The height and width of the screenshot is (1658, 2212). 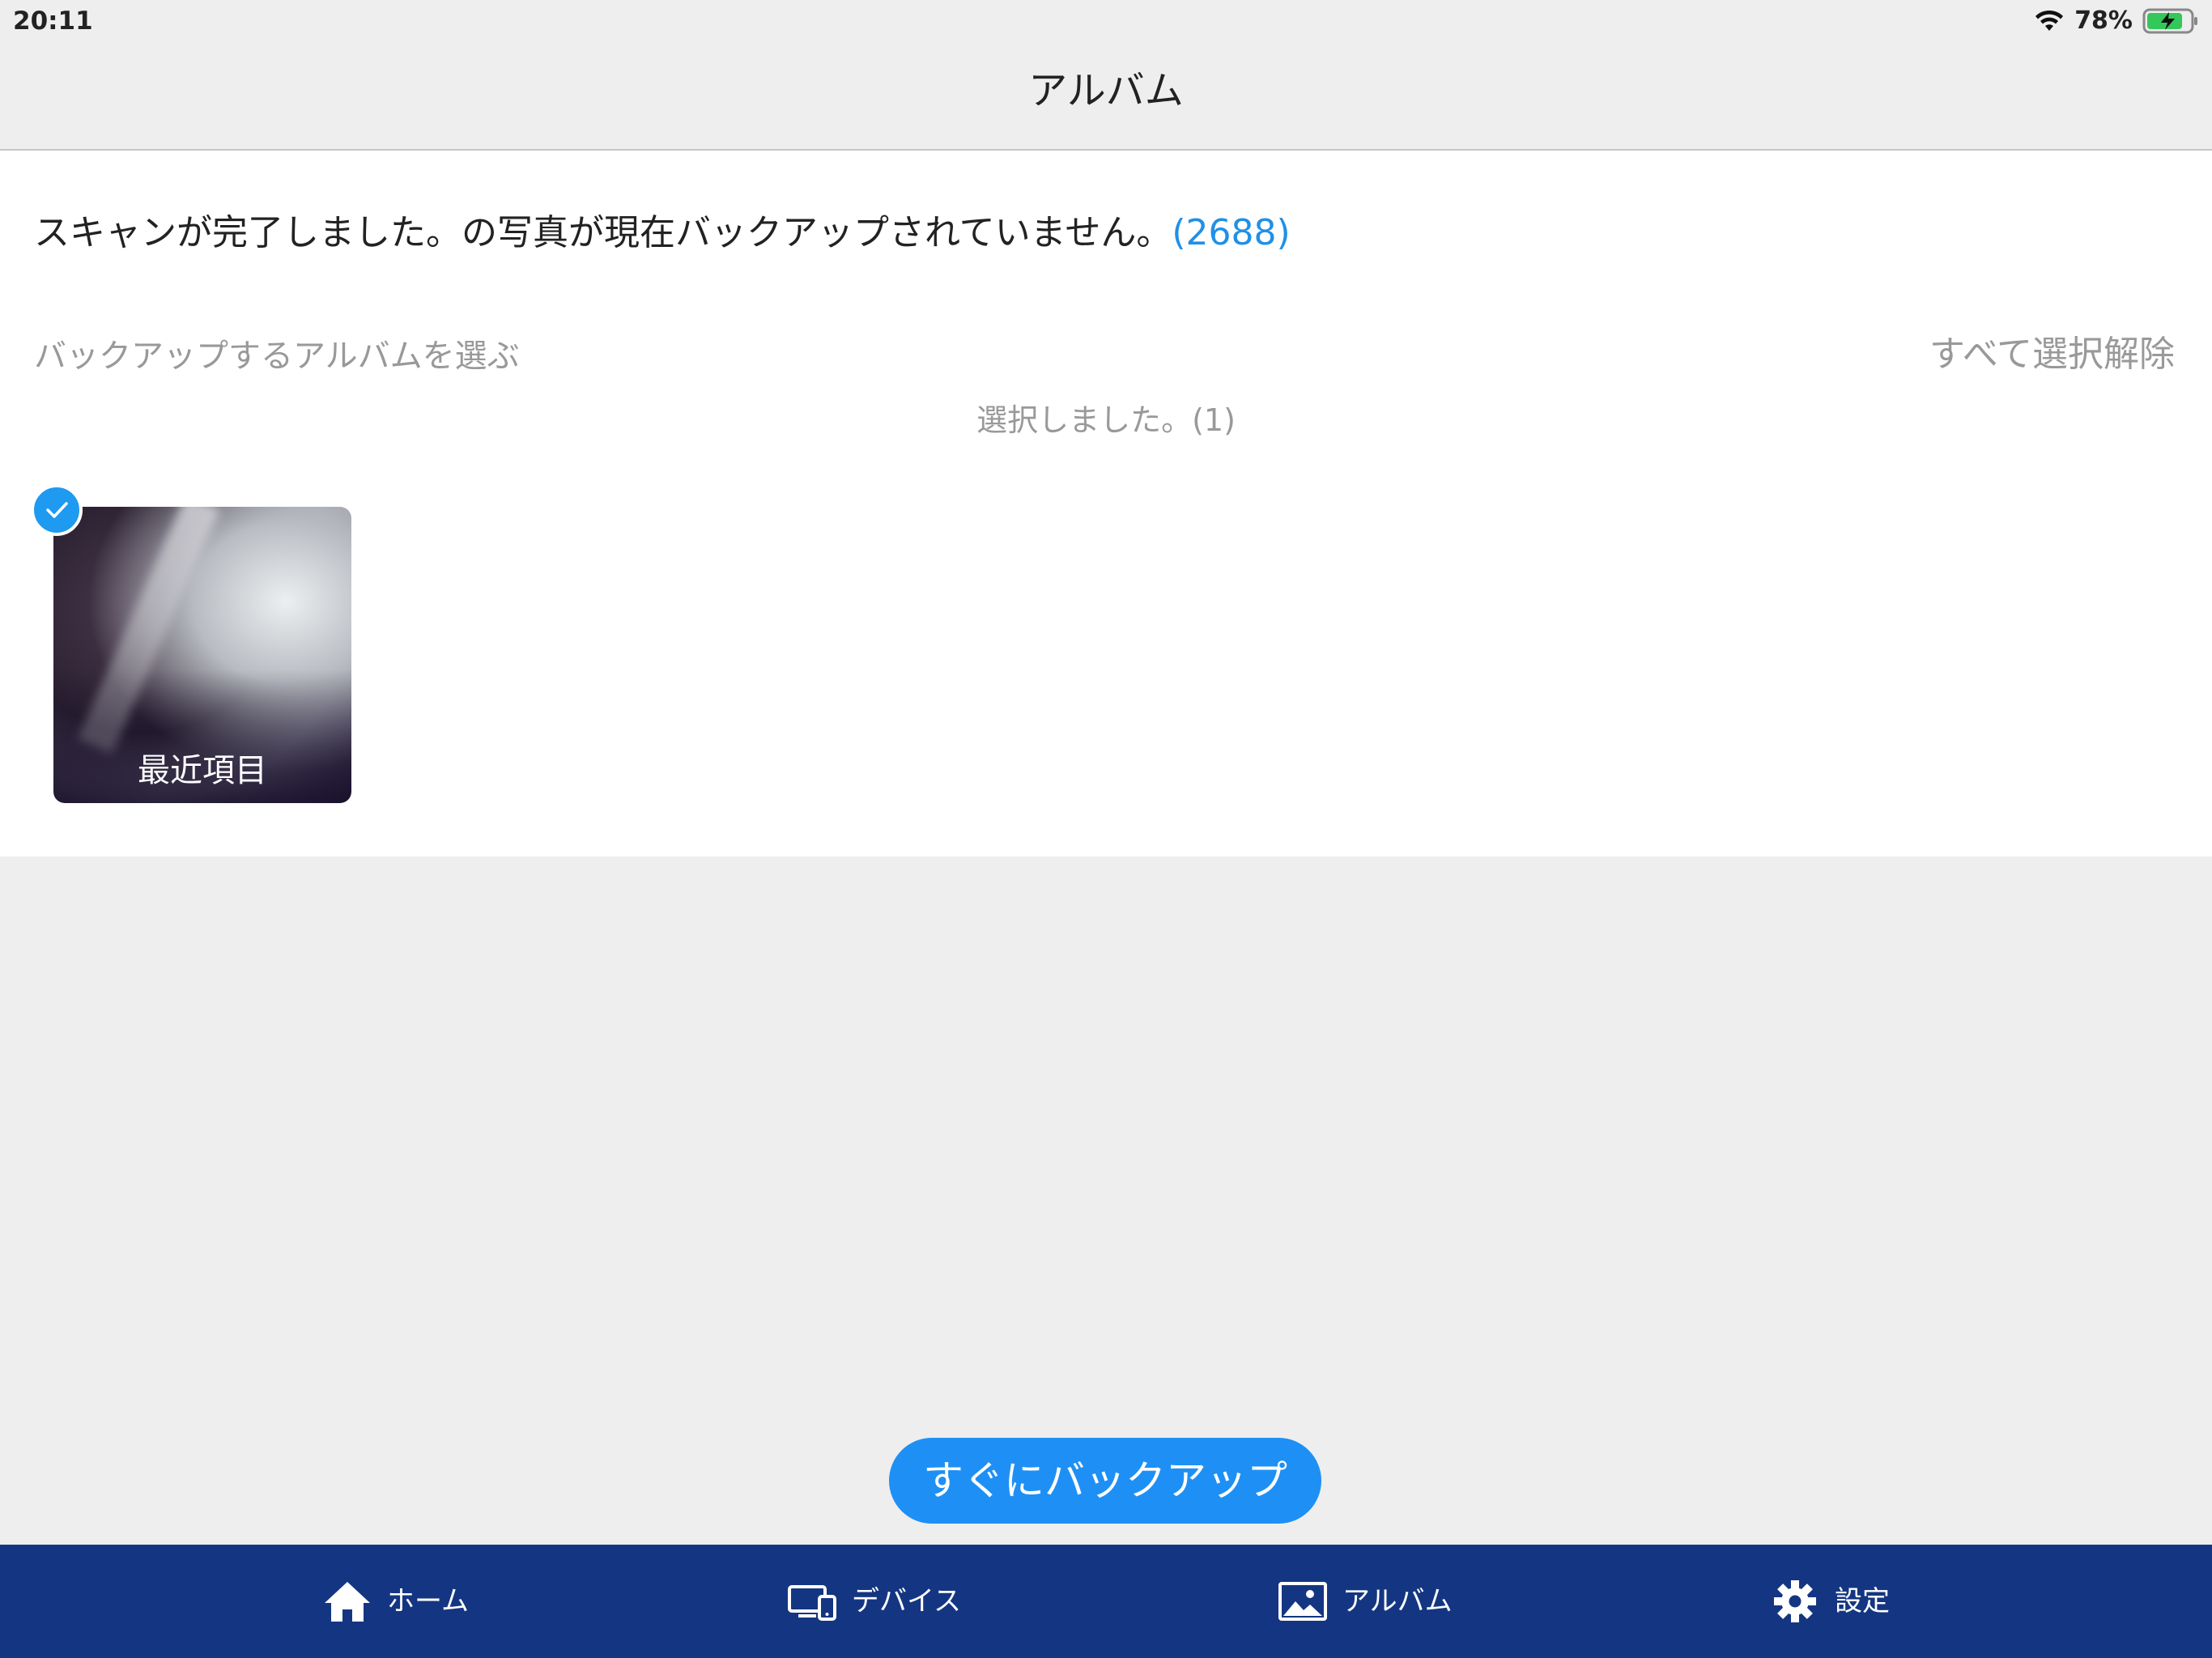 I want to click on tab-home: ホーム, so click(x=396, y=1601).